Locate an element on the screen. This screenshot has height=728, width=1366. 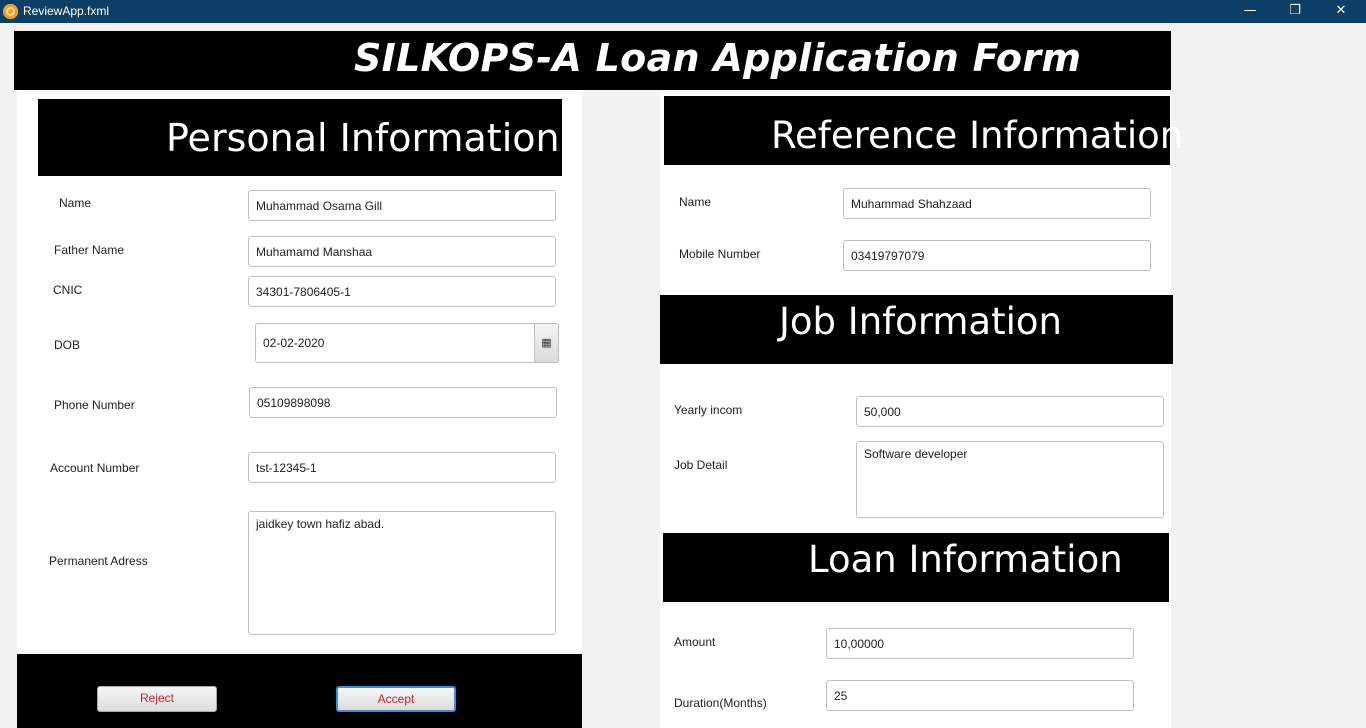
ref-name-label: Name is located at coordinates (695, 202).